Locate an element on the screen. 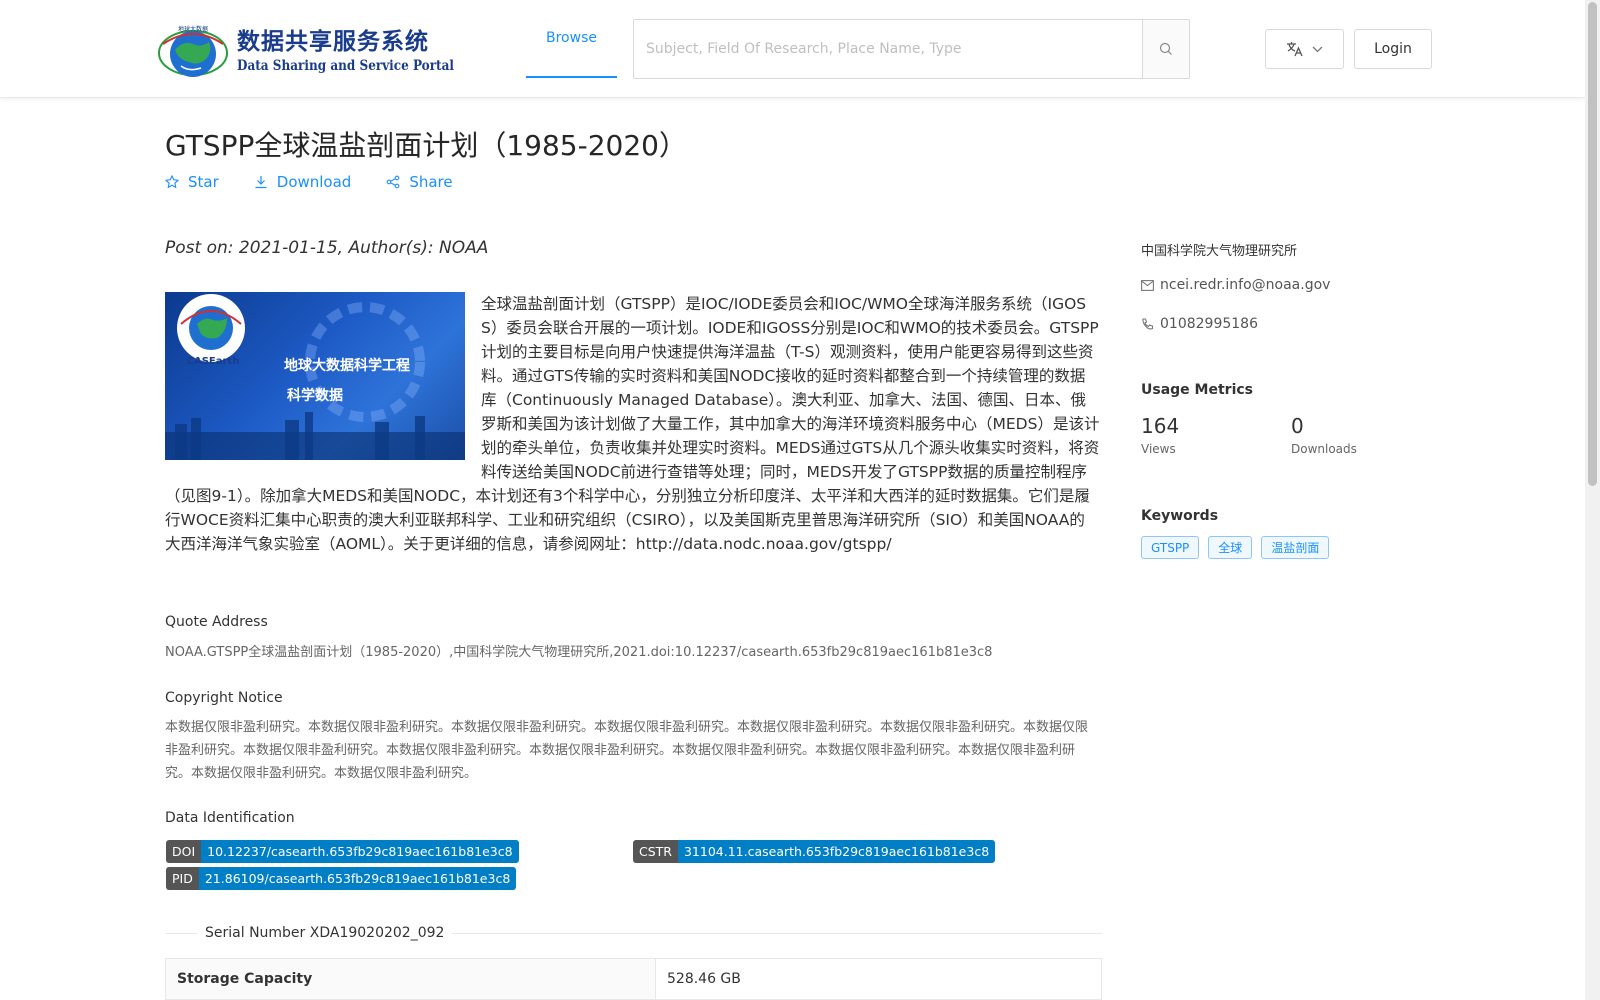 This screenshot has height=1000, width=1600. quote-address-label: Quote Address is located at coordinates (216, 622).